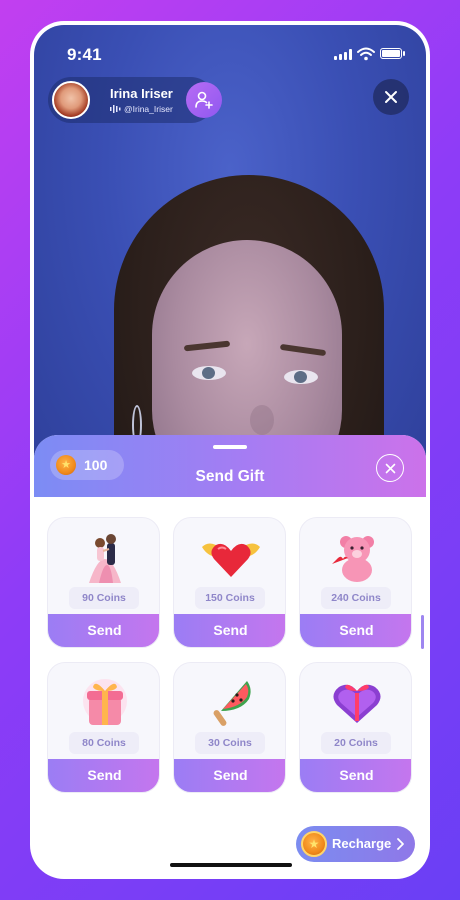  I want to click on gift-price: 30 Coins, so click(230, 743).